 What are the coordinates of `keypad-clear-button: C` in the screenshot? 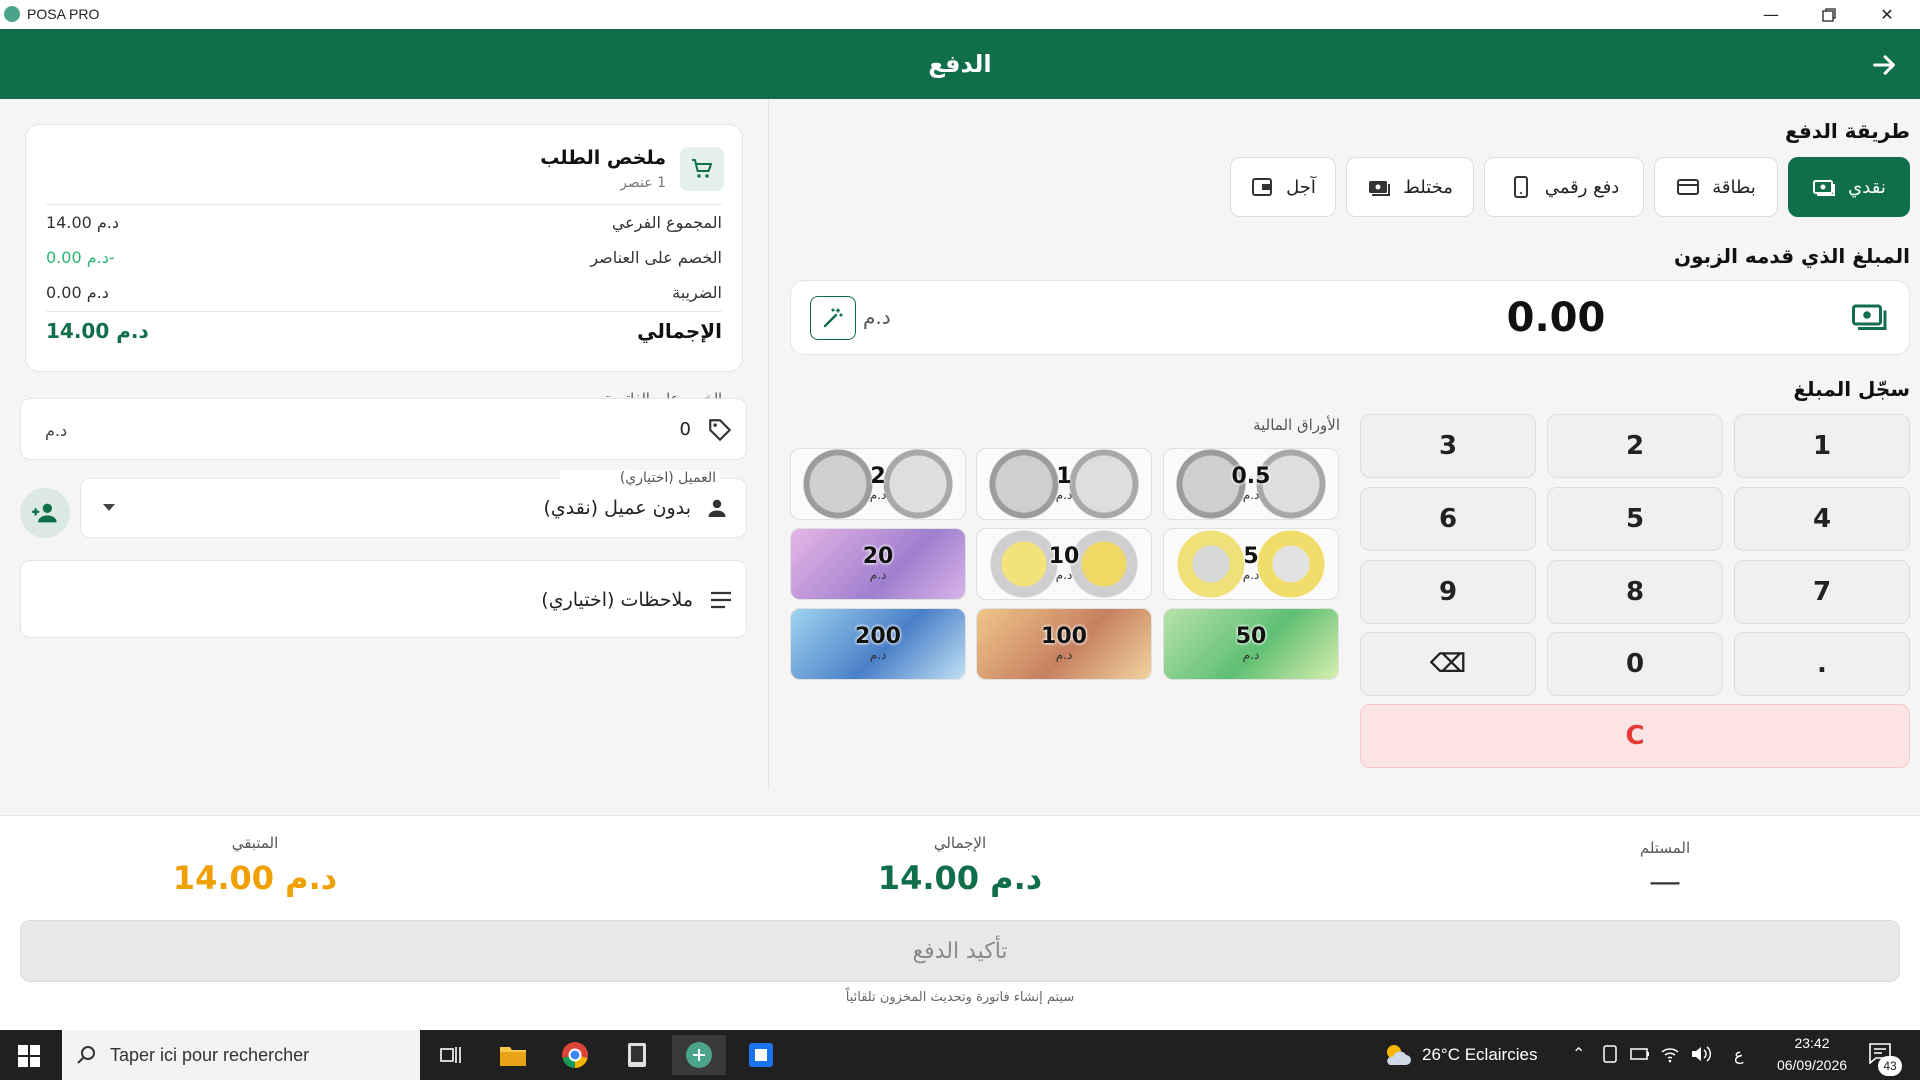 It's located at (1635, 736).